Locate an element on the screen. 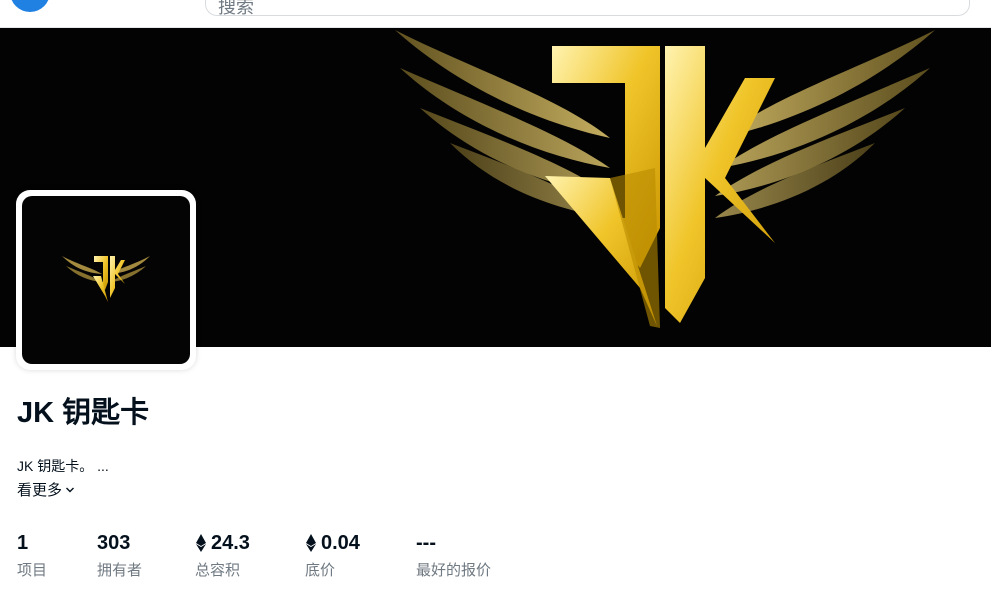 The width and height of the screenshot is (991, 595). stat-value-text: 24.3 is located at coordinates (230, 542).